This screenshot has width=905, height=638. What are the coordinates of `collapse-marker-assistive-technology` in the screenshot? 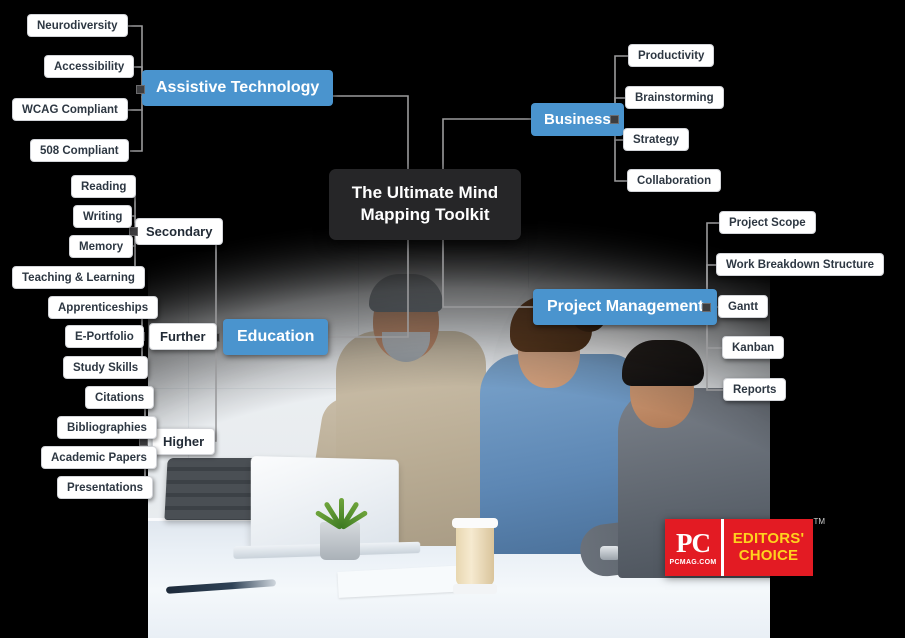 It's located at (140, 89).